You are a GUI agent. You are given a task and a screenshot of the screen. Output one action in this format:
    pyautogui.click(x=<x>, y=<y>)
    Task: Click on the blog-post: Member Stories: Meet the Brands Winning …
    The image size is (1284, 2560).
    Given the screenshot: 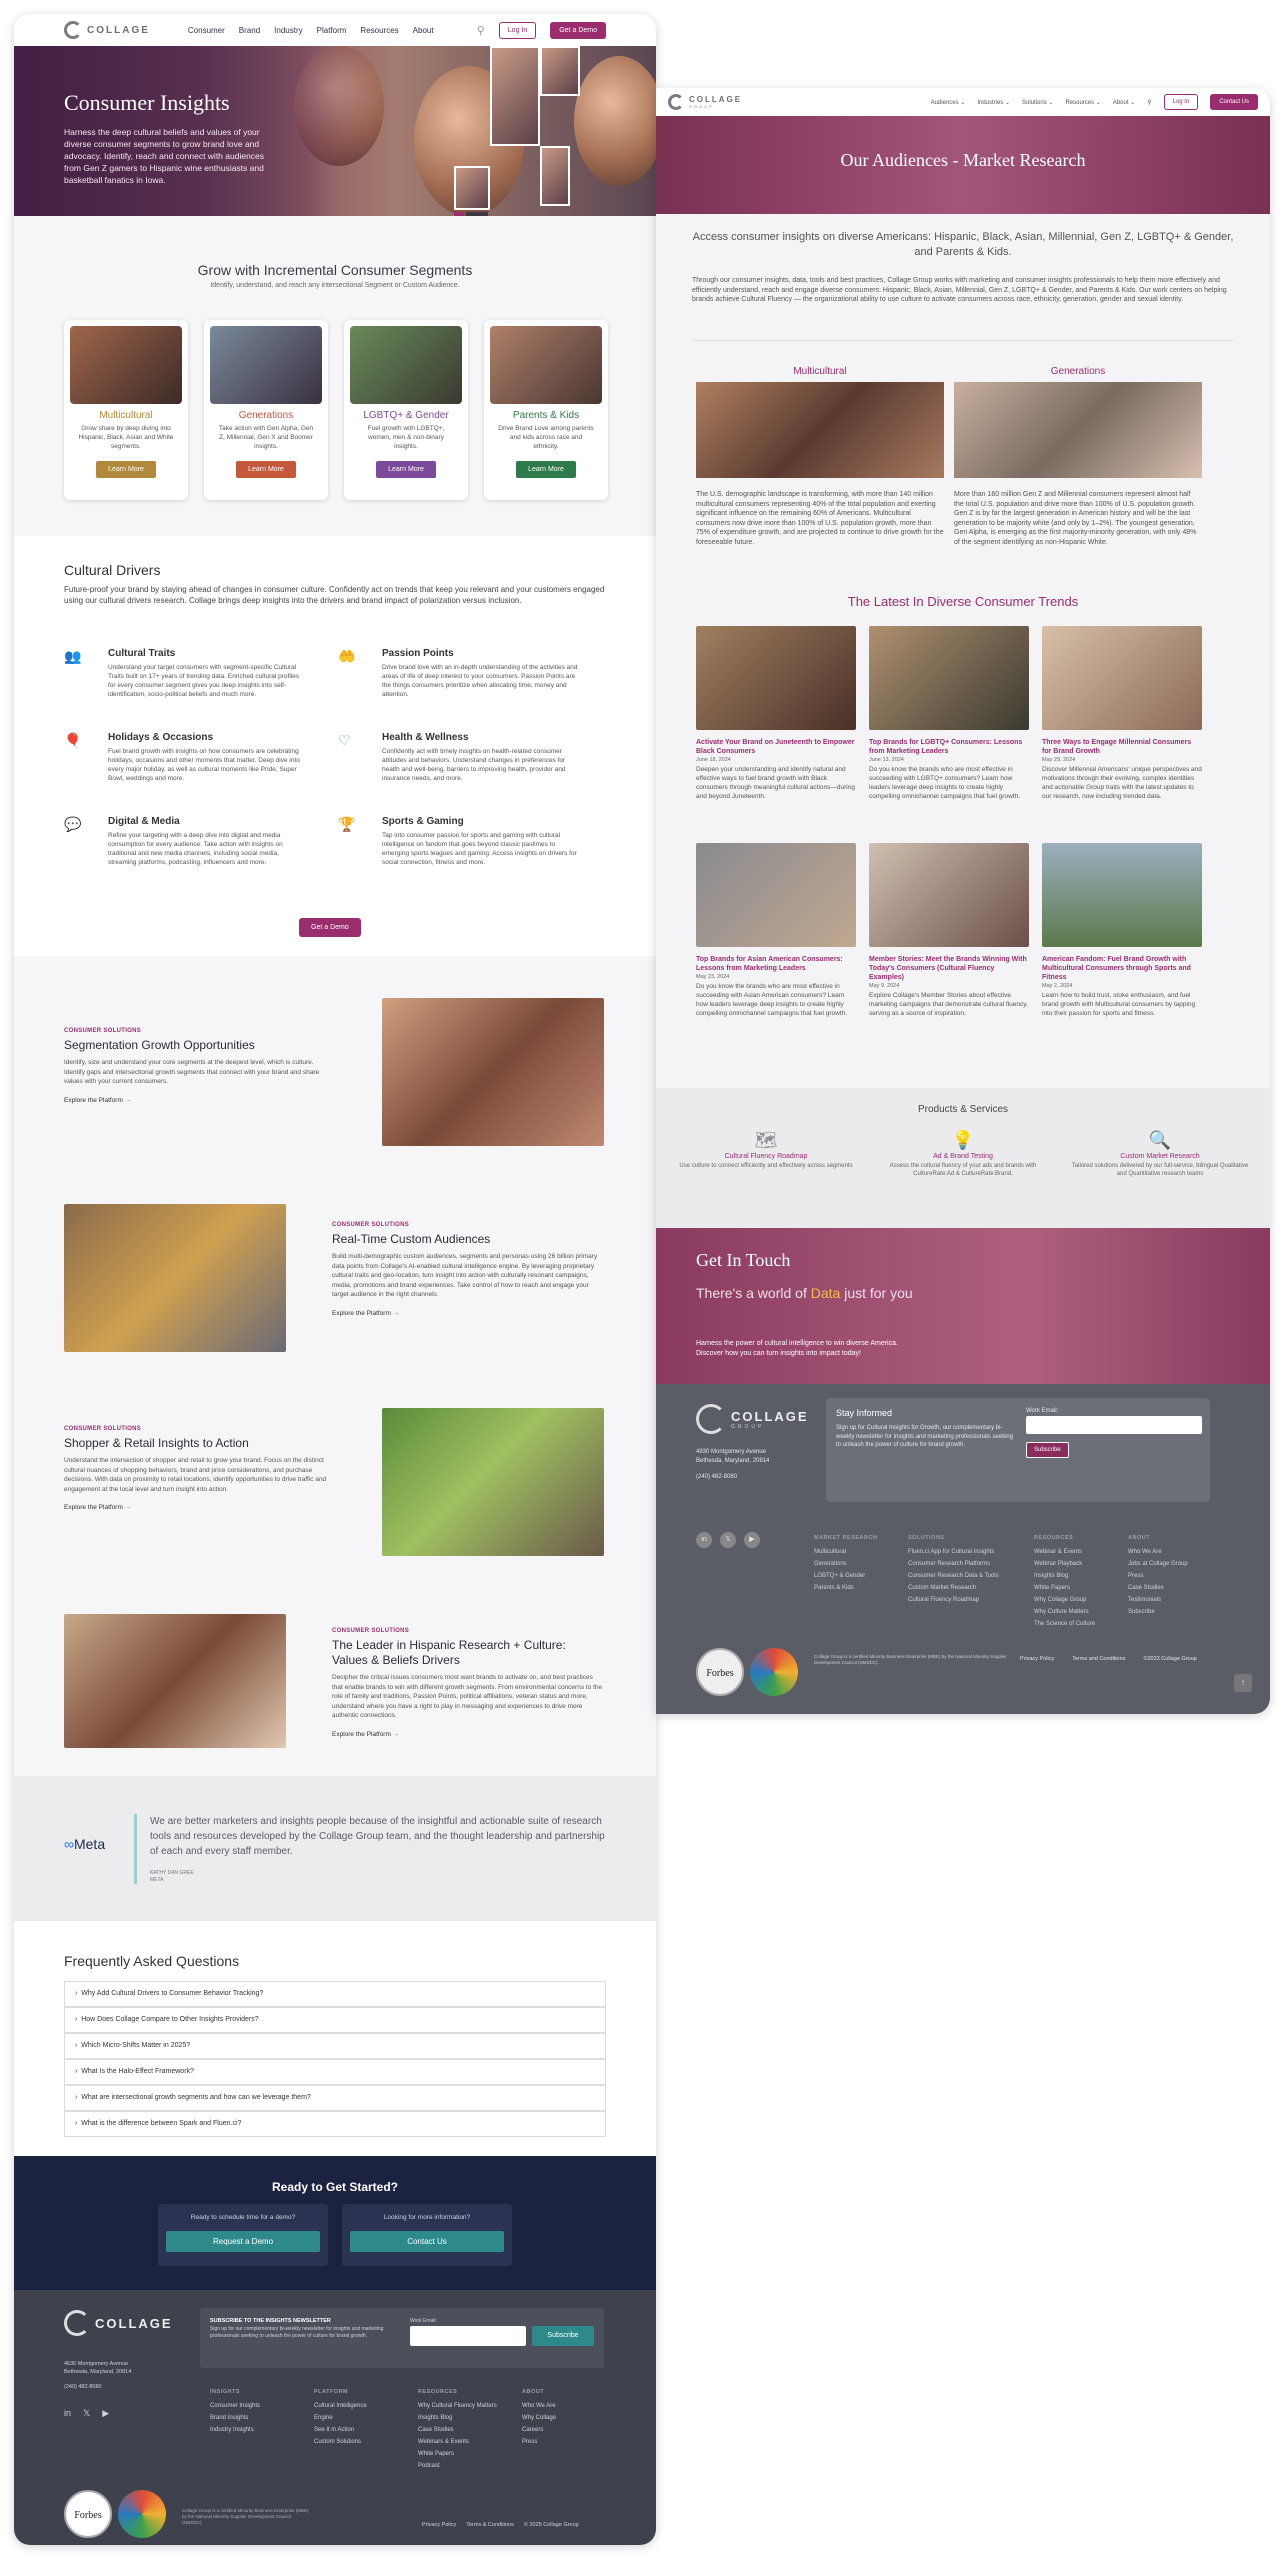 What is the action you would take?
    pyautogui.click(x=949, y=930)
    